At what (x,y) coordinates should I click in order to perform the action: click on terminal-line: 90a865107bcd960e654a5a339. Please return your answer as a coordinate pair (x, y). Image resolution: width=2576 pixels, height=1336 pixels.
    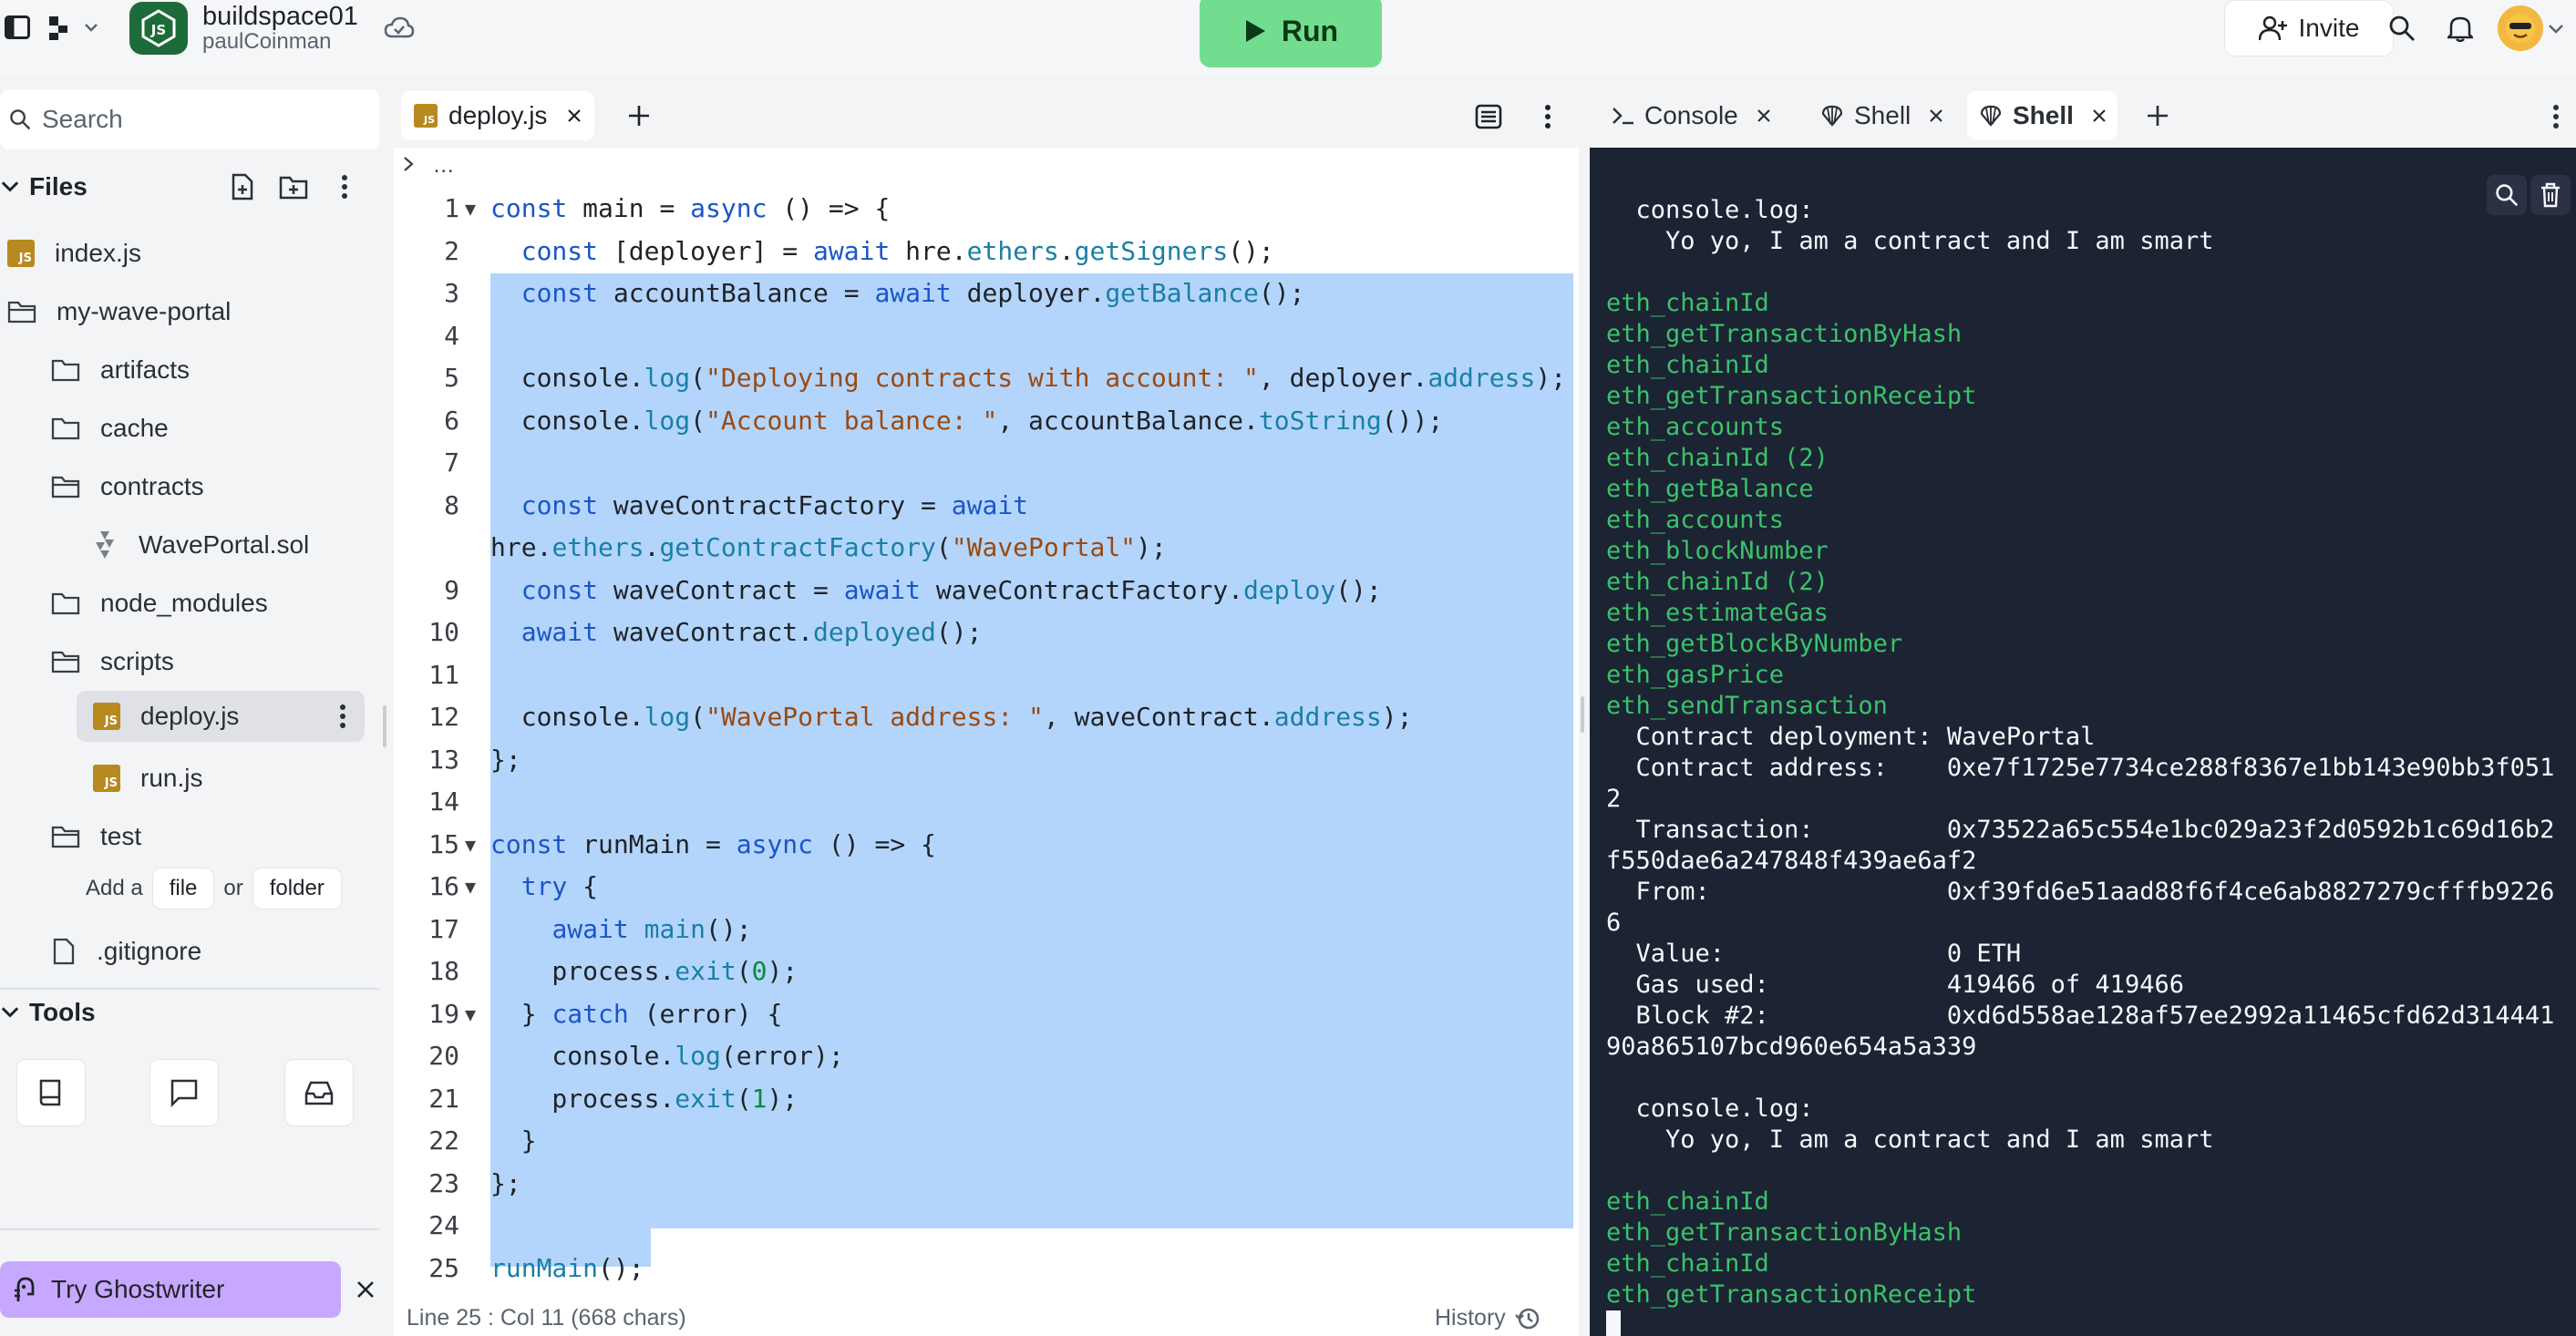
    Looking at the image, I should click on (1791, 1047).